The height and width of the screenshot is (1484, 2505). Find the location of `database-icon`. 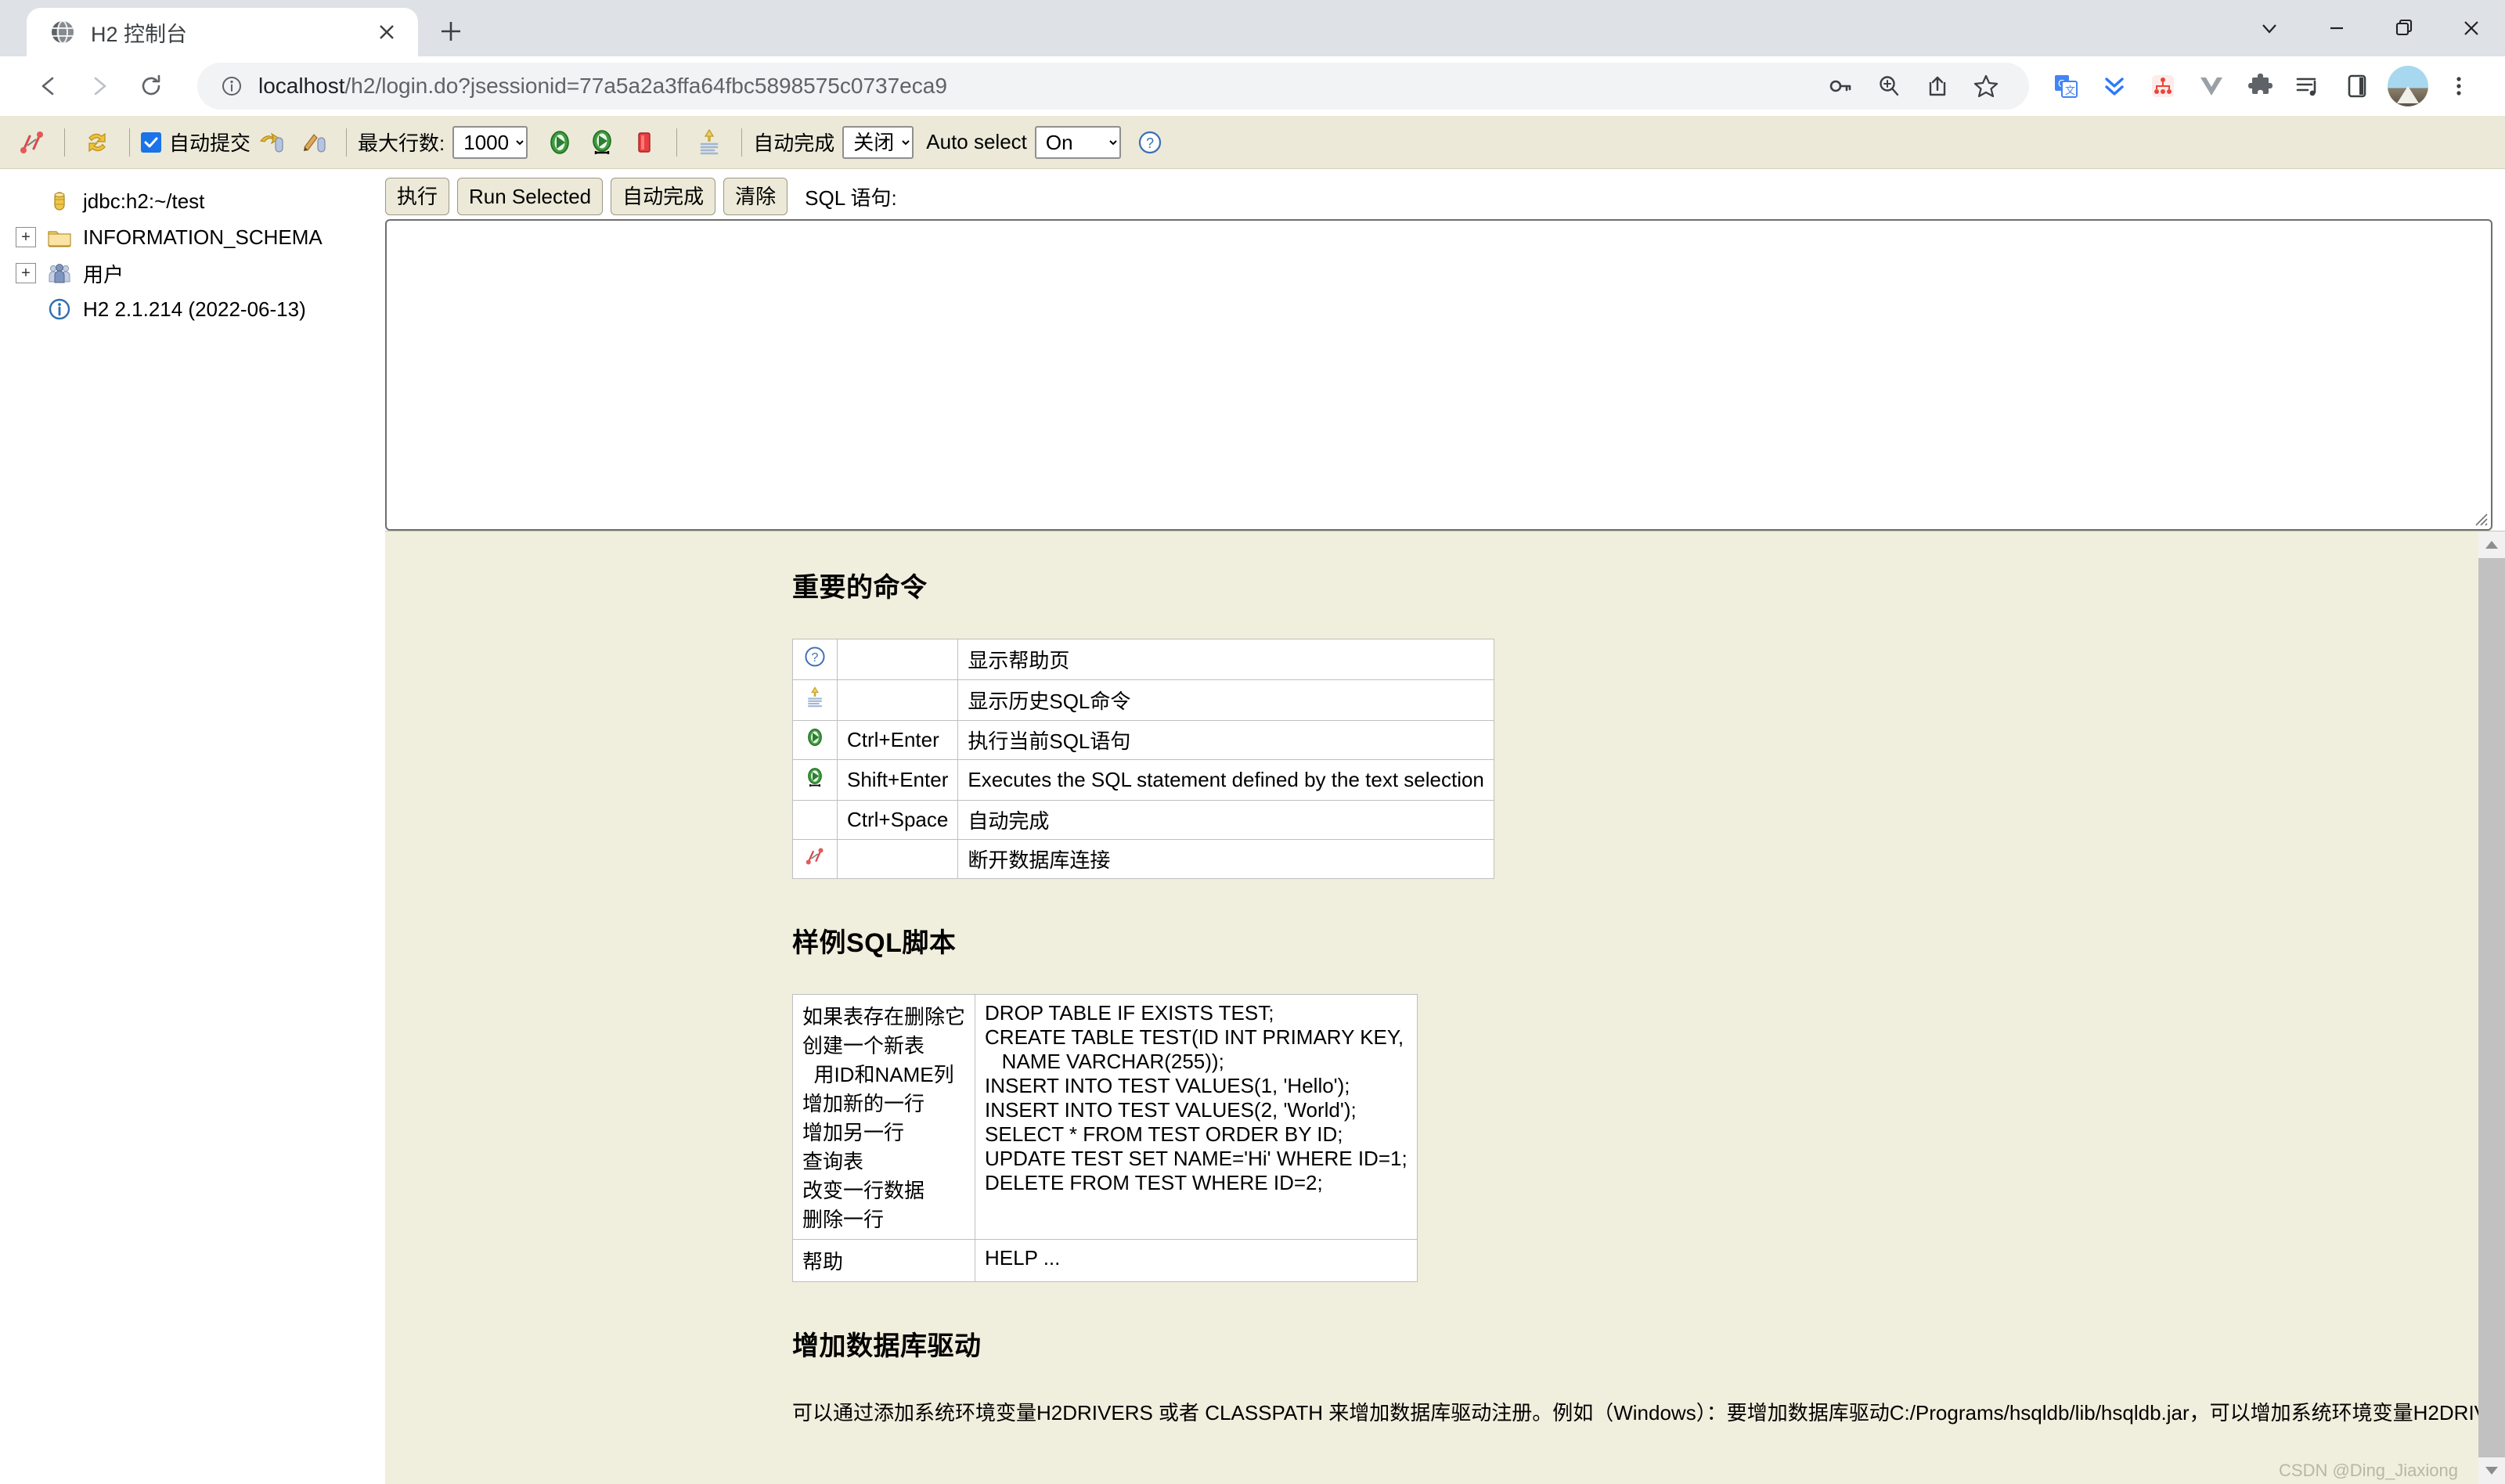

database-icon is located at coordinates (60, 201).